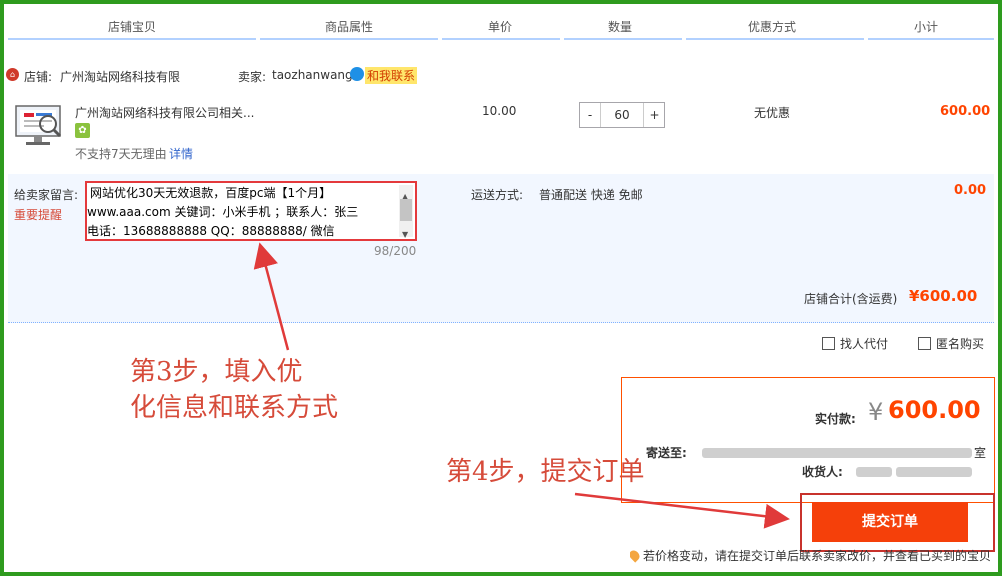 The width and height of the screenshot is (1002, 576). Describe the element at coordinates (271, 296) in the screenshot. I see `step3-arrow` at that location.